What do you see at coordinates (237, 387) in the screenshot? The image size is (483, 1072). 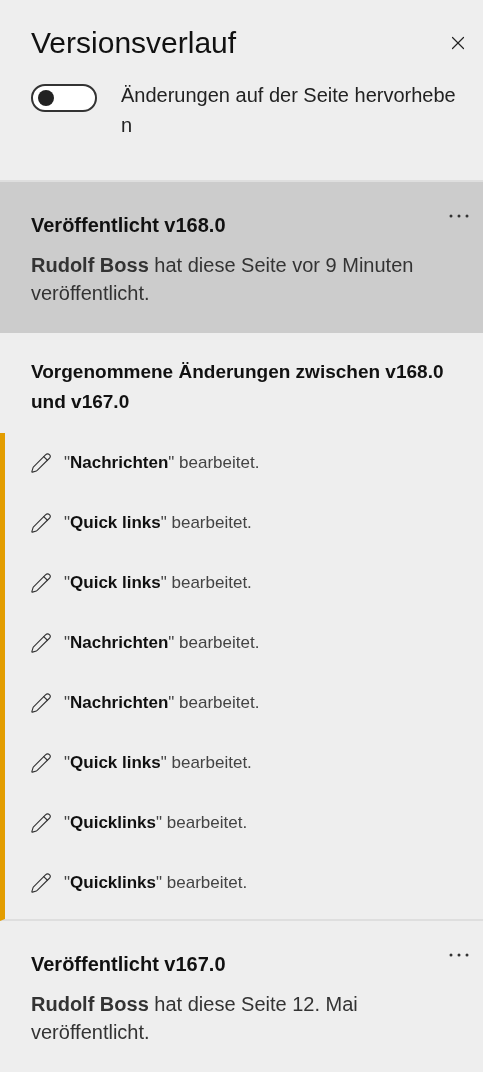 I see `changes-heading: Vorgenommene Änderungen zwischen v168.0 und v167.0` at bounding box center [237, 387].